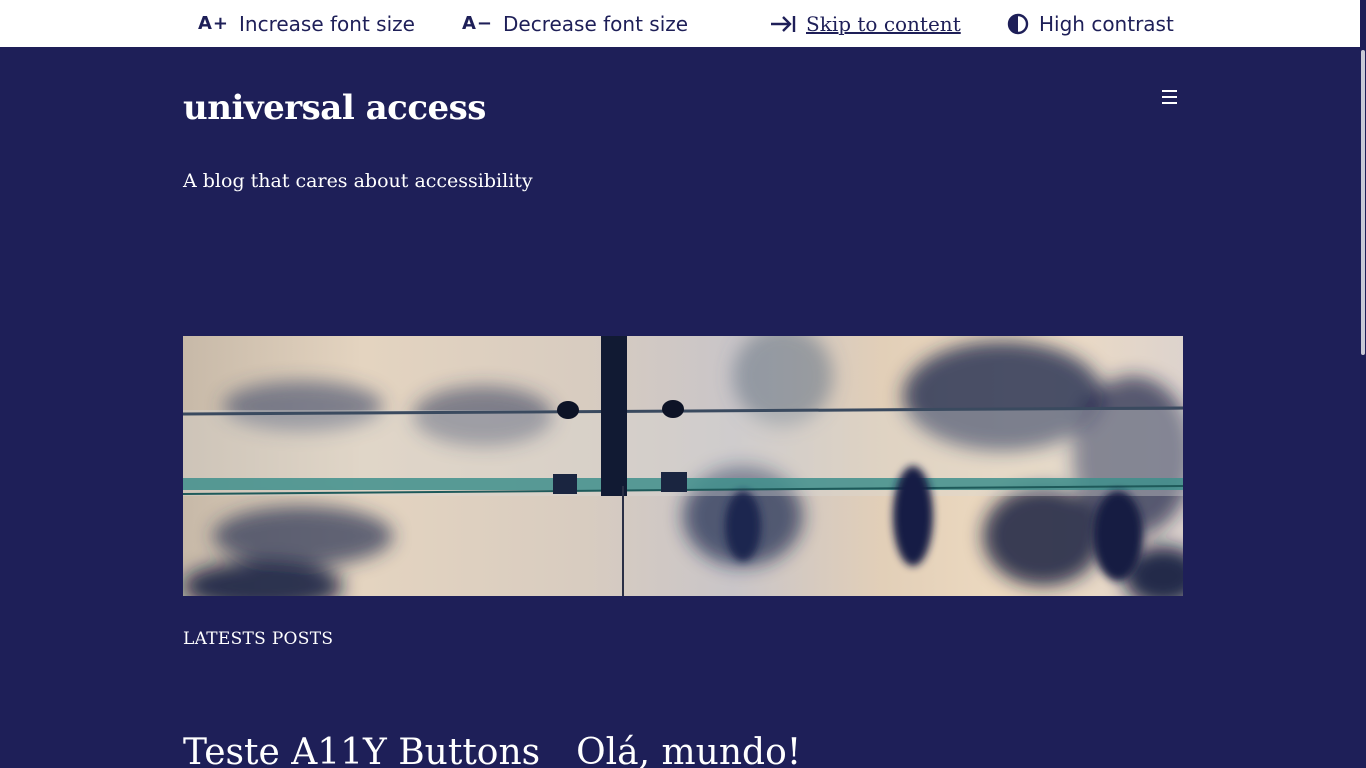 The width and height of the screenshot is (1366, 768). What do you see at coordinates (596, 23) in the screenshot?
I see `decrease-font-label: Decrease font size` at bounding box center [596, 23].